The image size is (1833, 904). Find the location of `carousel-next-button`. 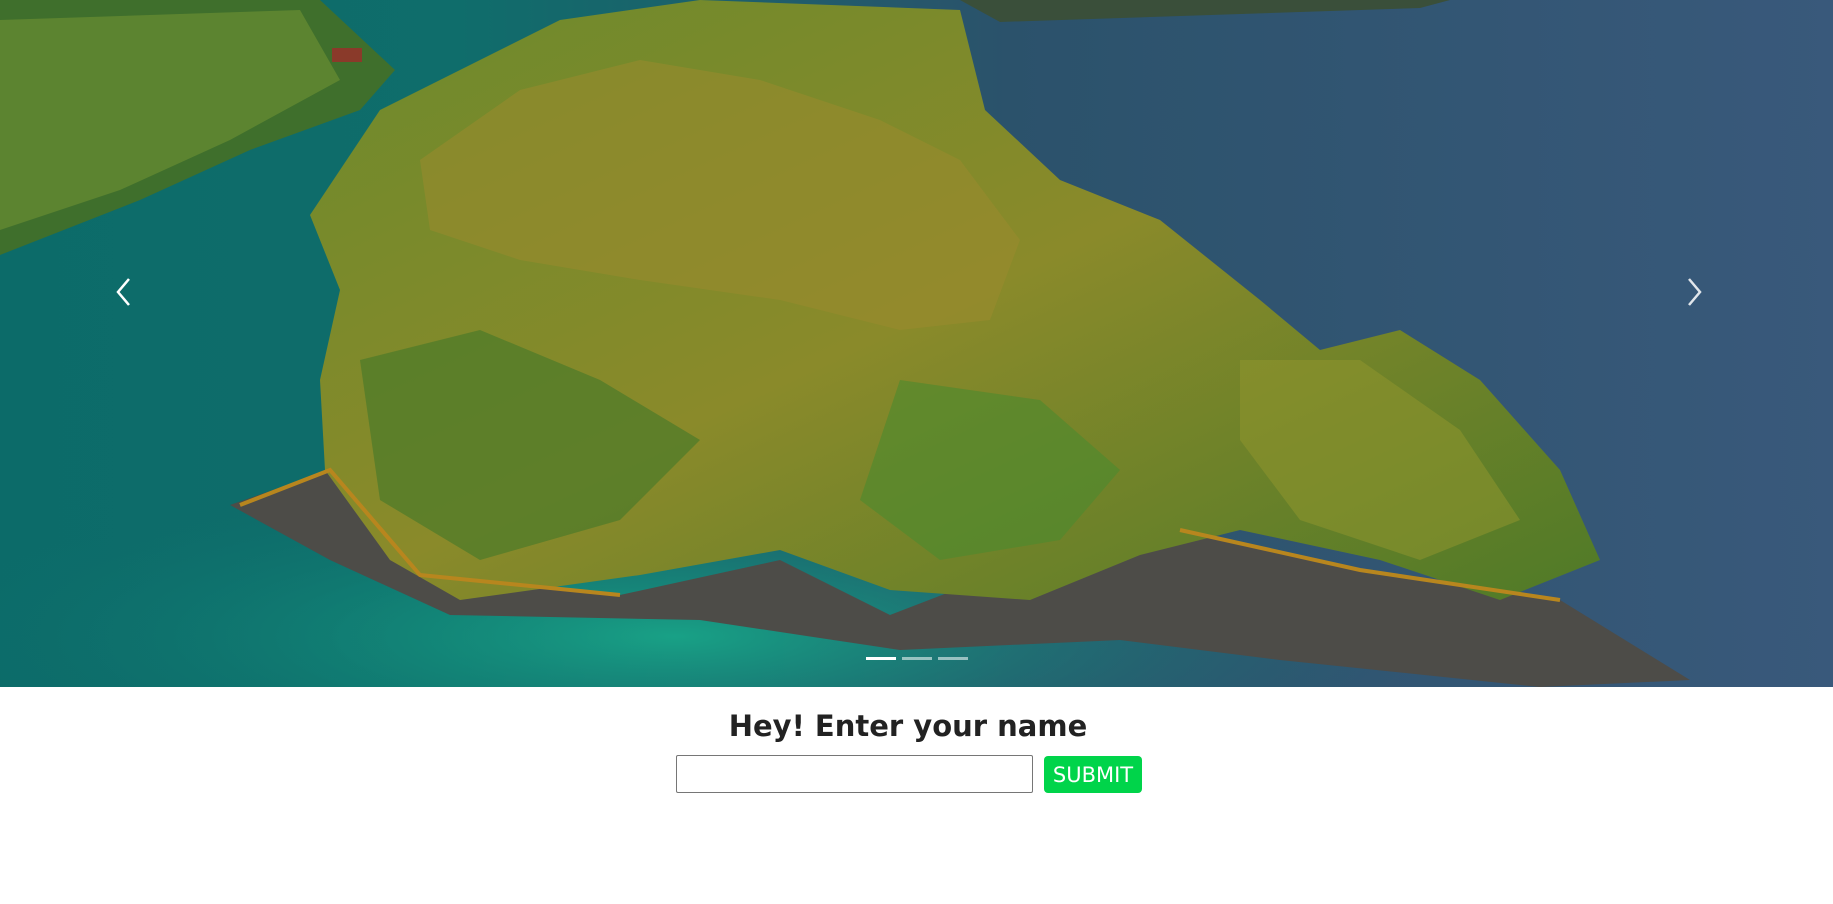

carousel-next-button is located at coordinates (1694, 292).